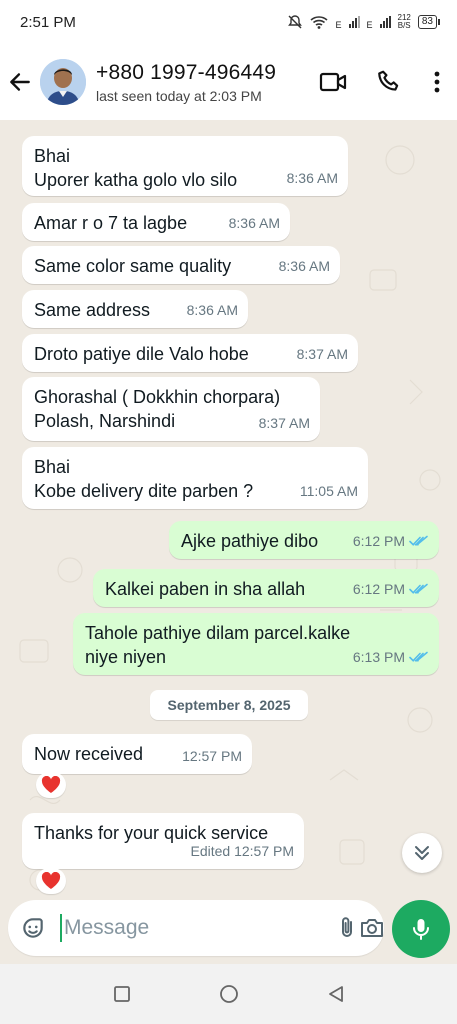  What do you see at coordinates (190, 353) in the screenshot?
I see `incoming-message: Droto patiye dile Valo hobe 8:37 AM` at bounding box center [190, 353].